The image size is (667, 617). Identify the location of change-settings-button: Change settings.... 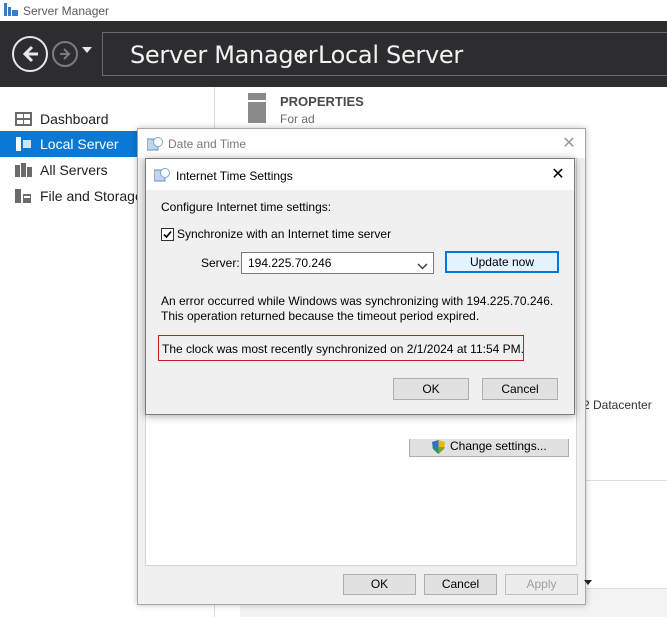
(489, 448).